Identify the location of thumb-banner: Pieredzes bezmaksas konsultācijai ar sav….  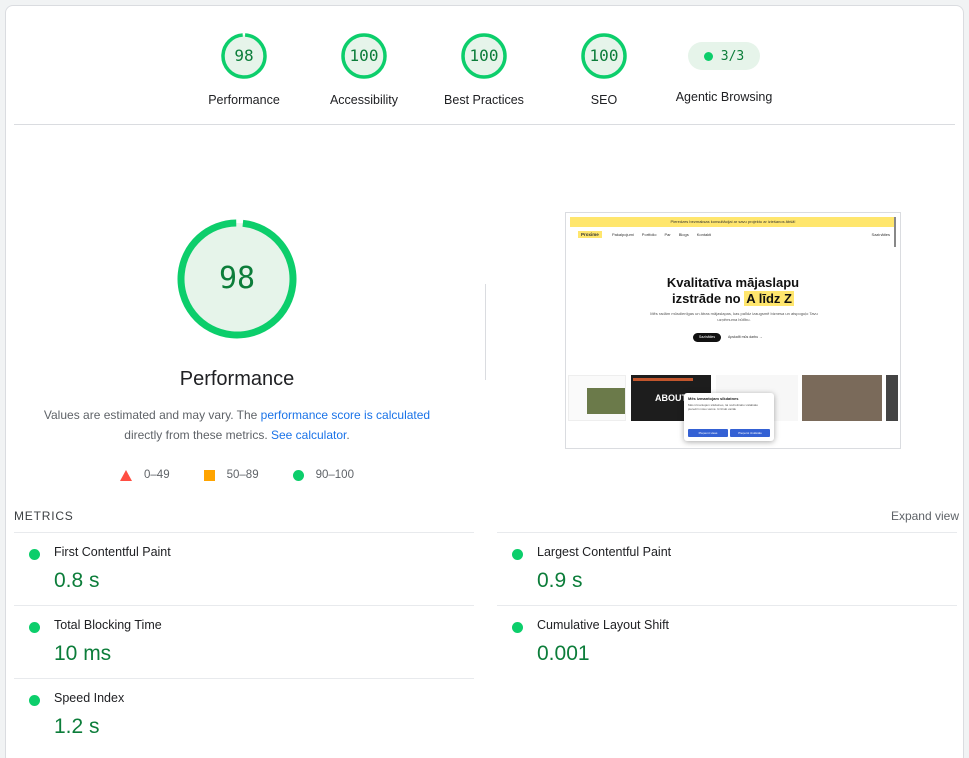
(733, 222).